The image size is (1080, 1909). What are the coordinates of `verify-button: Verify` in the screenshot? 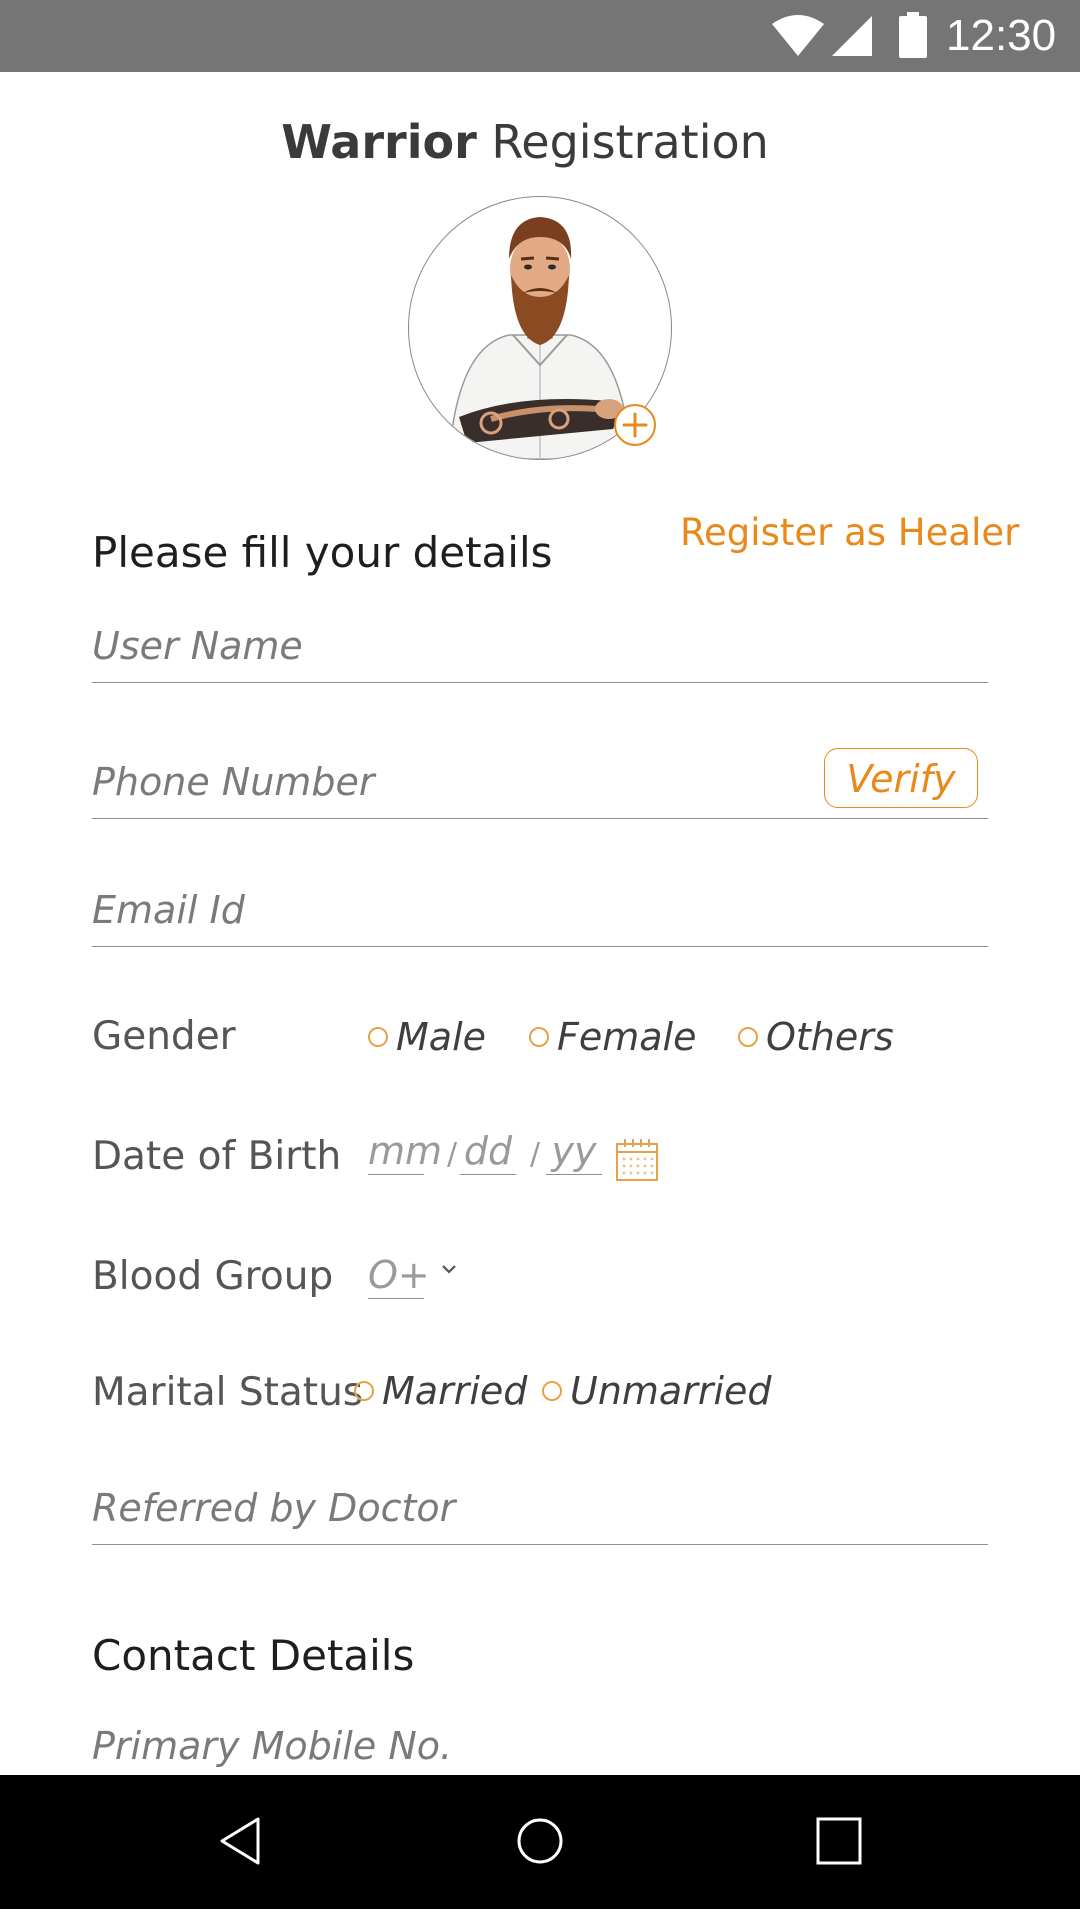 It's located at (901, 778).